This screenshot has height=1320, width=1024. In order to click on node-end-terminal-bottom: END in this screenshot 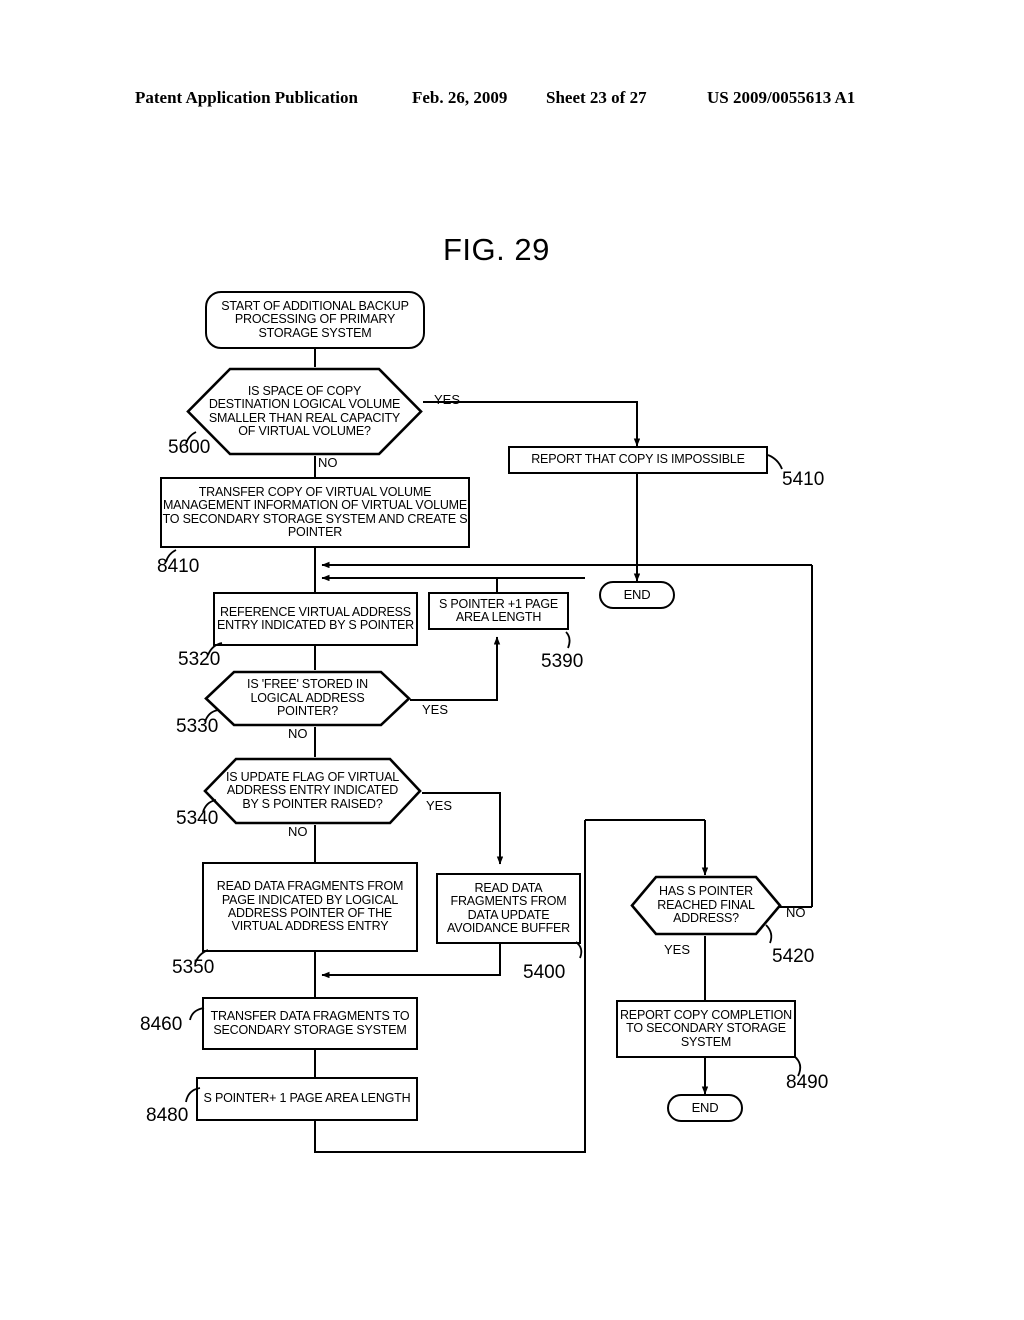, I will do `click(705, 1108)`.